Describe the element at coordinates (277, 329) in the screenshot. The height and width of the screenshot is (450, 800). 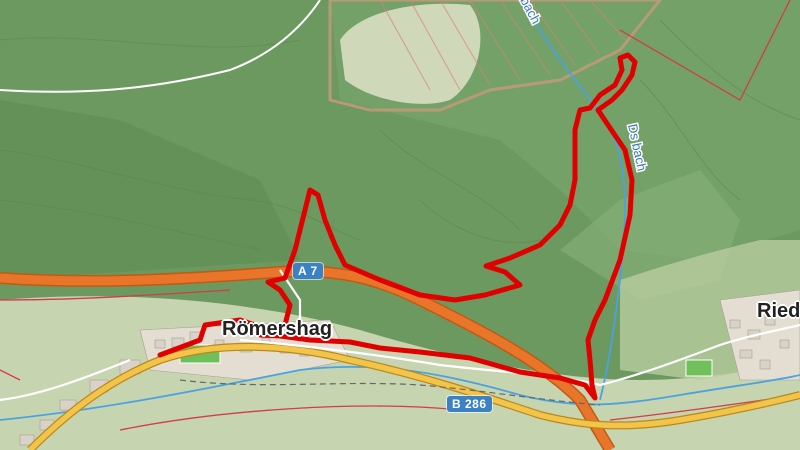
I see `place-label-roemershag: Römershag` at that location.